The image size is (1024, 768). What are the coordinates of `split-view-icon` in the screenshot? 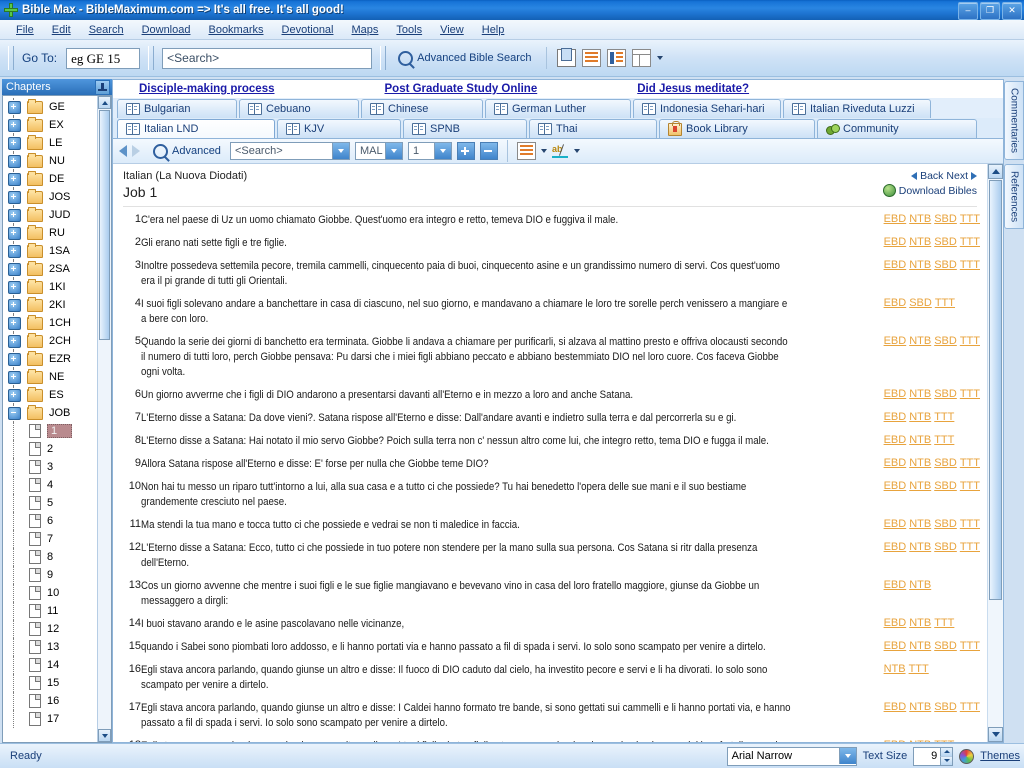 It's located at (641, 58).